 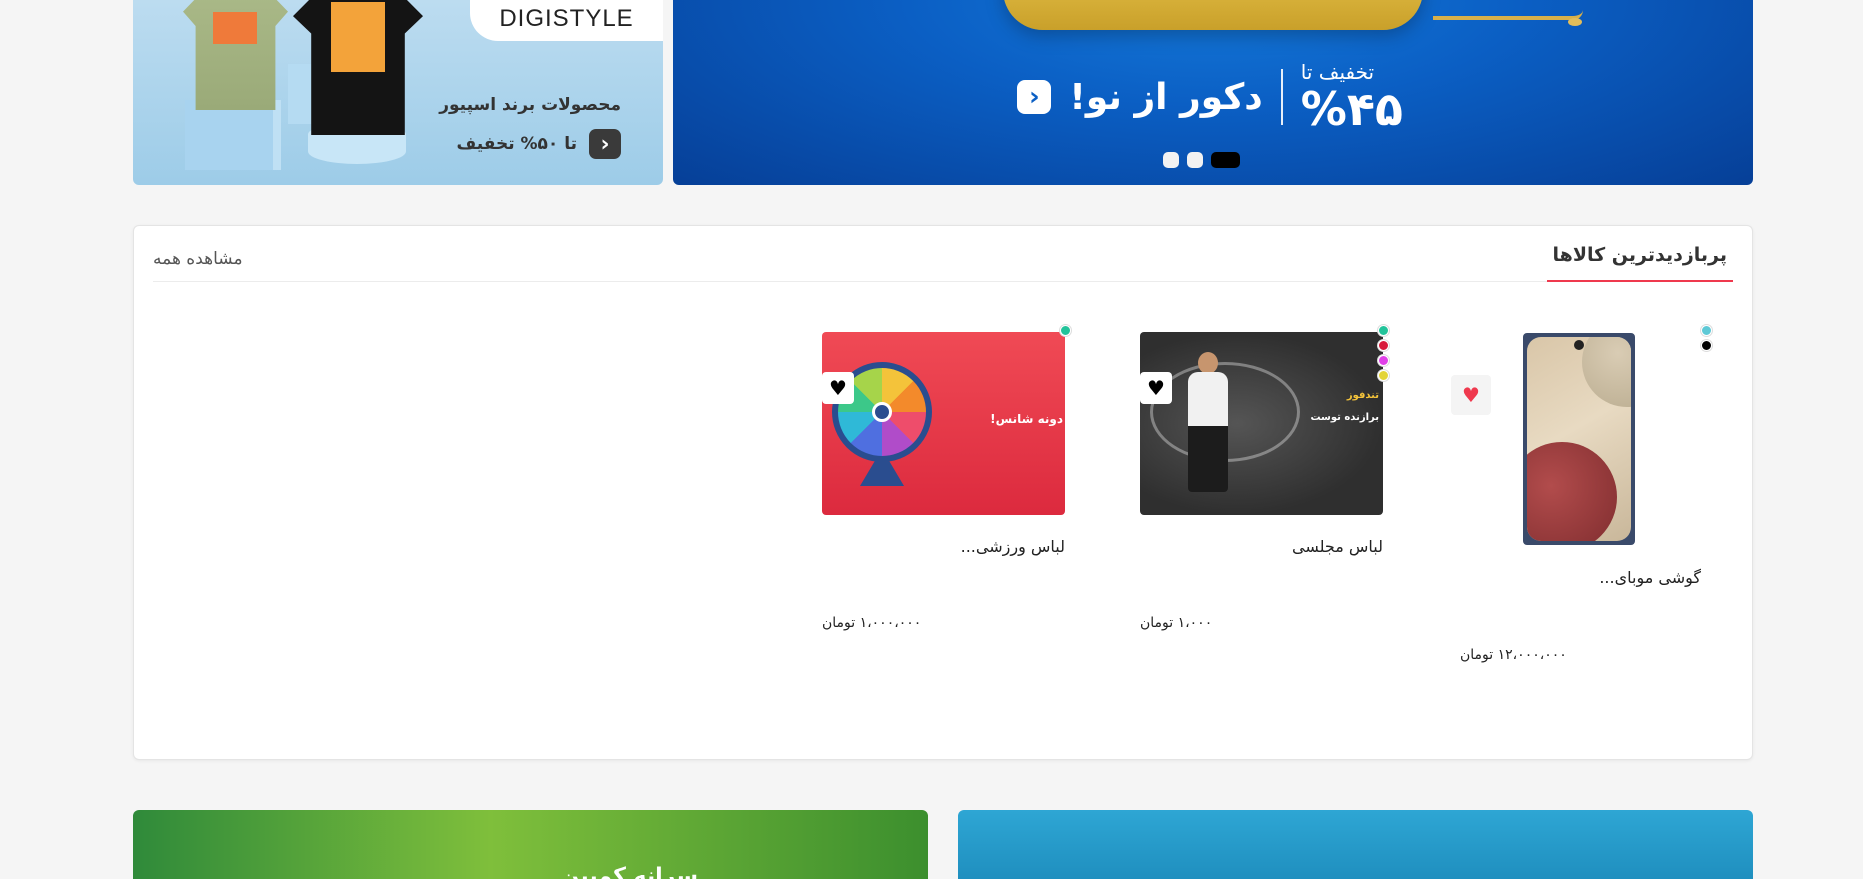 I want to click on black-tshirt-image, so click(x=358, y=67).